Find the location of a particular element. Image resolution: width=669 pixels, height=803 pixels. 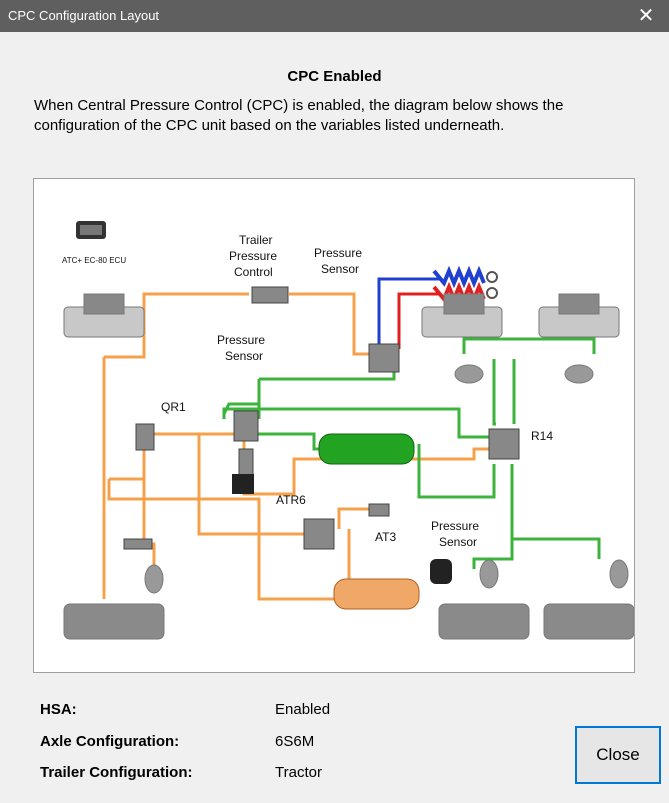

pressure-sensor-bottom-label-1: Pressure is located at coordinates (455, 526).